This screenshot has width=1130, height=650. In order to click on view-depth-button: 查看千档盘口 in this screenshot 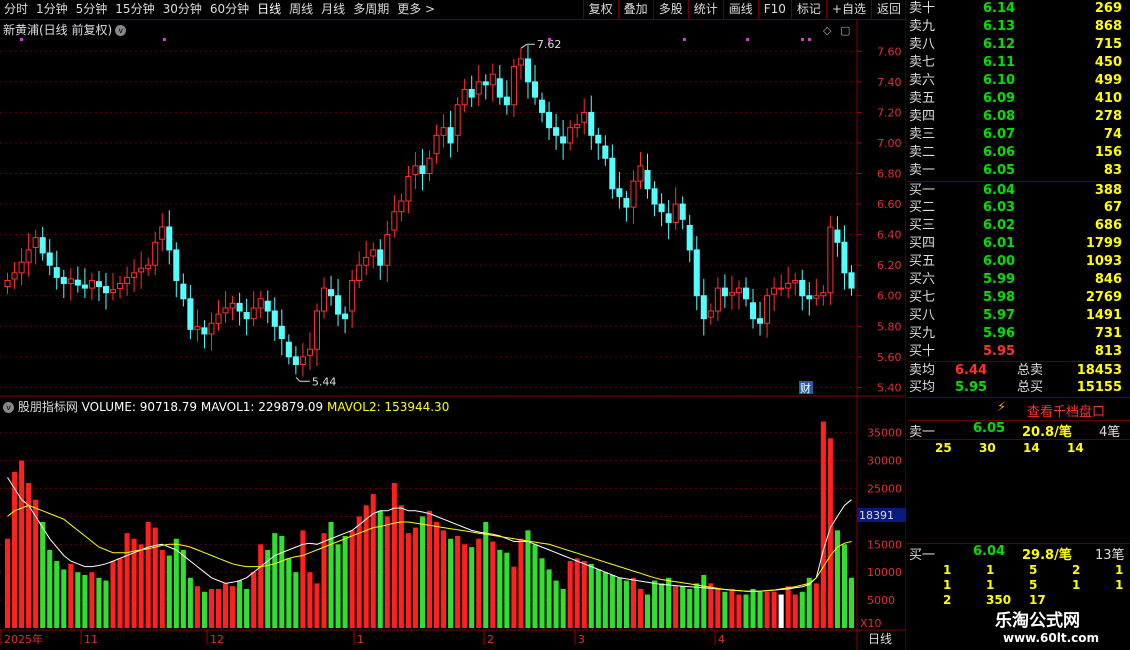, I will do `click(1066, 410)`.